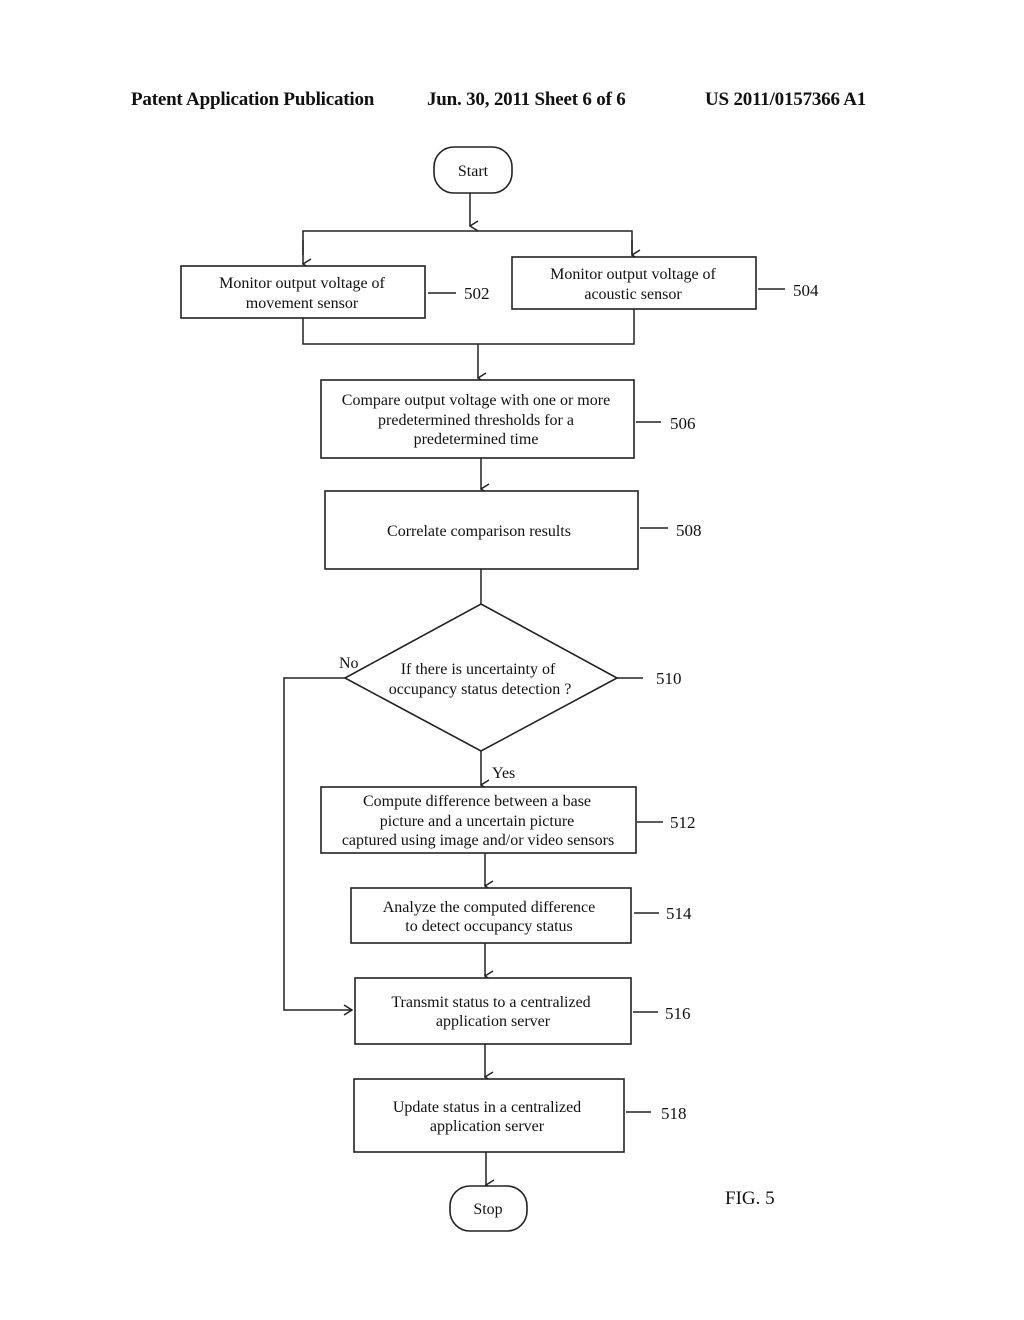 Image resolution: width=1024 pixels, height=1320 pixels. What do you see at coordinates (476, 420) in the screenshot?
I see `step-506-line-2: predetermined thresholds for a` at bounding box center [476, 420].